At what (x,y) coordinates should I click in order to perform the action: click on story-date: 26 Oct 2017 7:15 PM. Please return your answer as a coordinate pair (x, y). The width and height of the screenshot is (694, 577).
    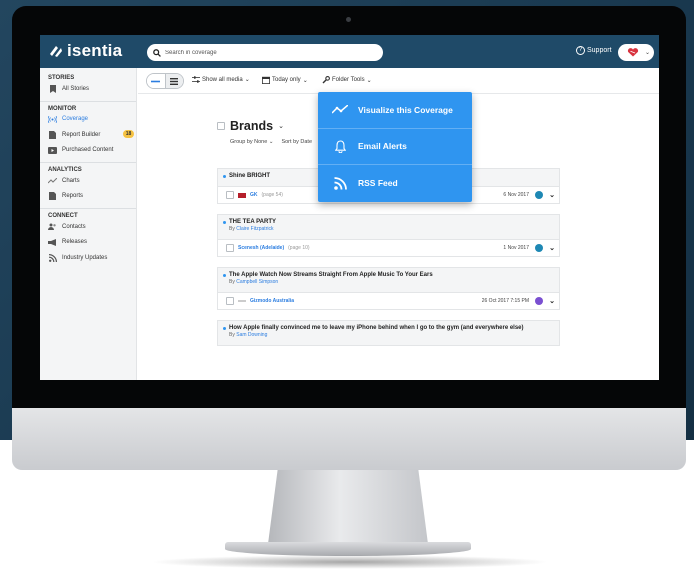
    Looking at the image, I should click on (505, 301).